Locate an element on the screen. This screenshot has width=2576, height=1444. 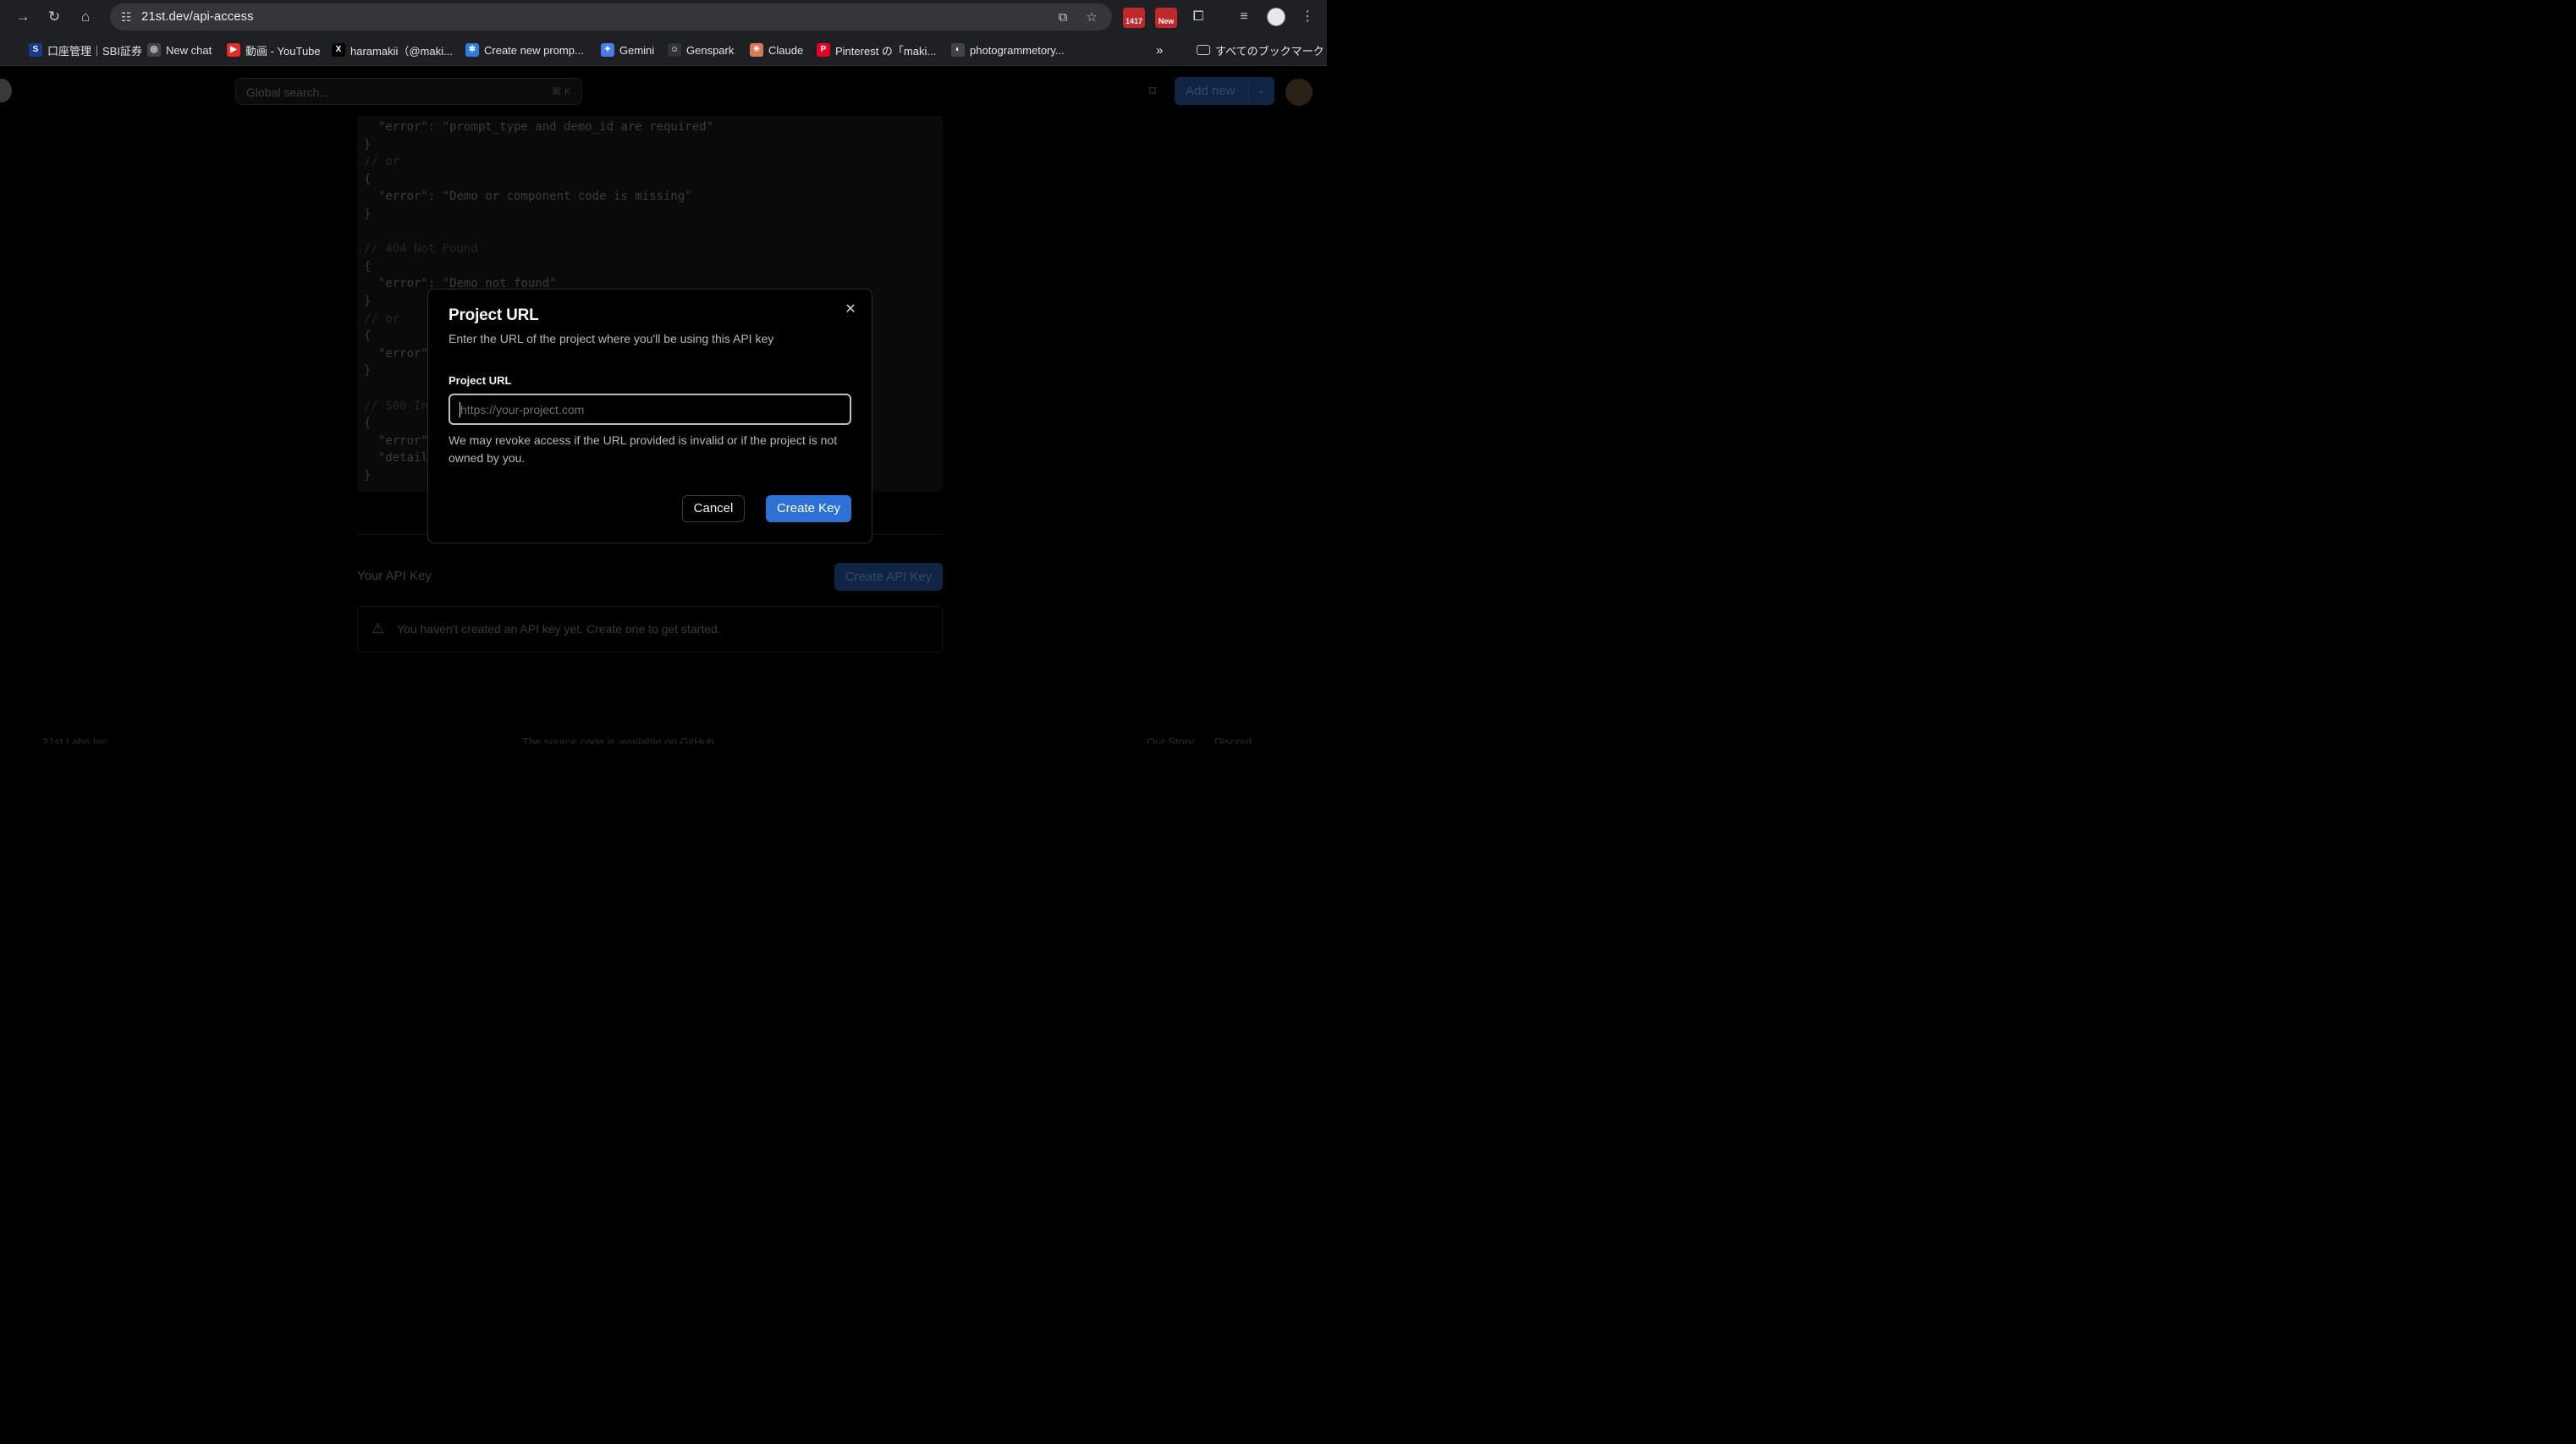
bookmark-item: S 口座管理｜SBI証券 is located at coordinates (85, 49).